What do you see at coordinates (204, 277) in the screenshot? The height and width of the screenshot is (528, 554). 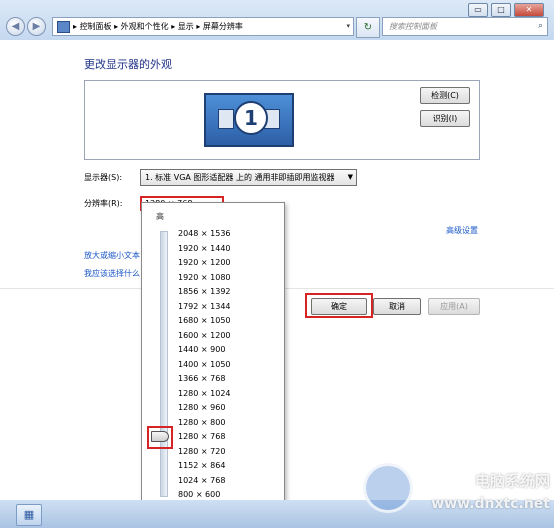 I see `resolution-option: 1920 × 1080` at bounding box center [204, 277].